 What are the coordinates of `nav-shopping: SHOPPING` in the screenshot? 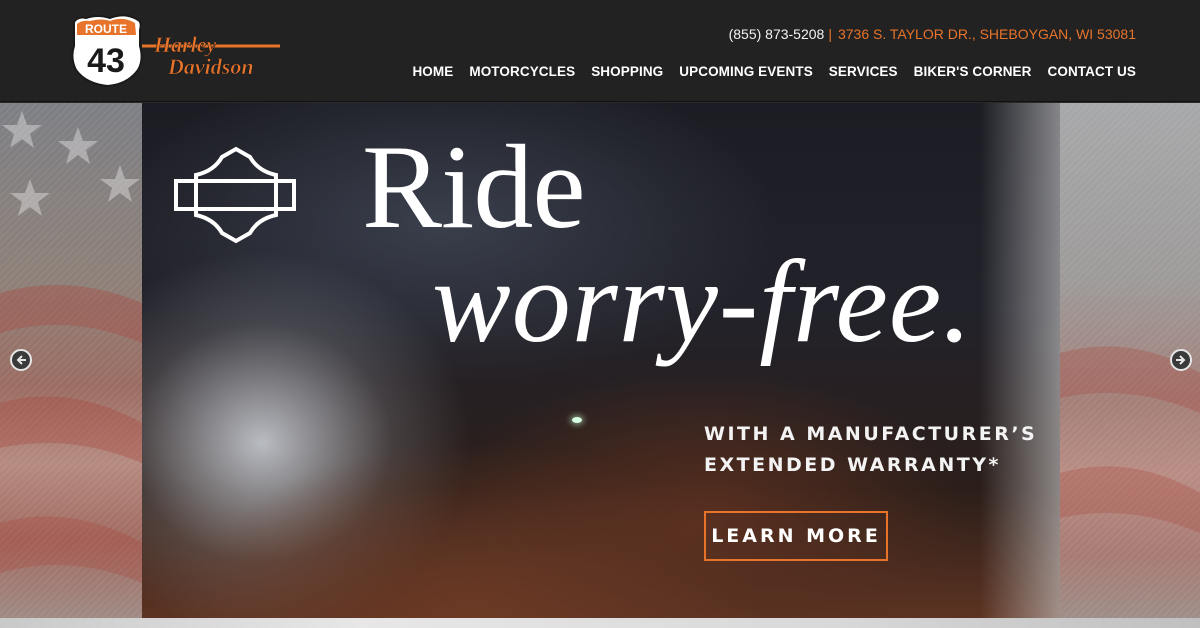 It's located at (627, 71).